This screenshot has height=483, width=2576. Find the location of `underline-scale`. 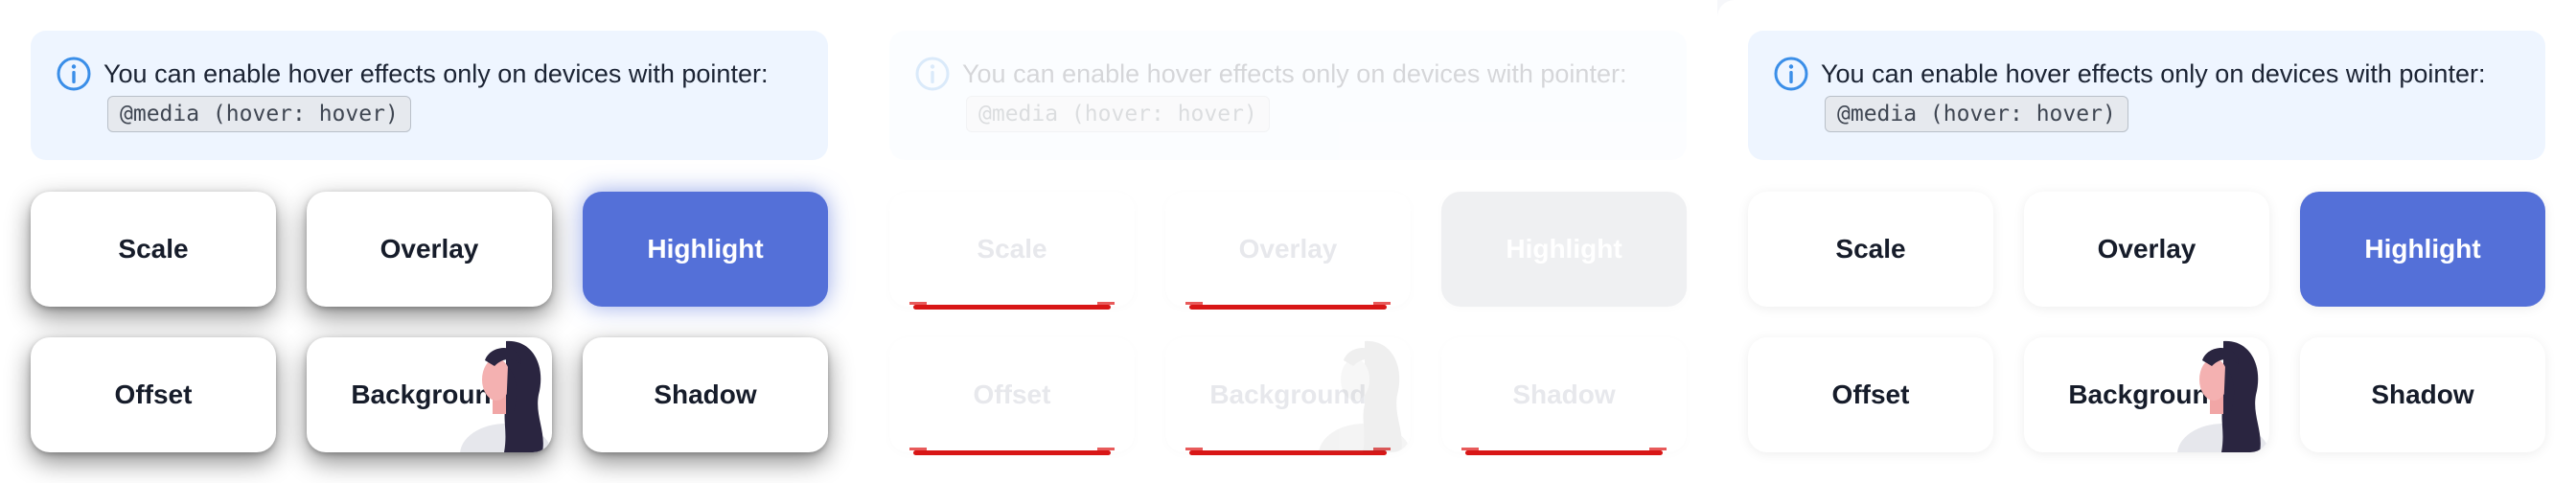

underline-scale is located at coordinates (1012, 306).